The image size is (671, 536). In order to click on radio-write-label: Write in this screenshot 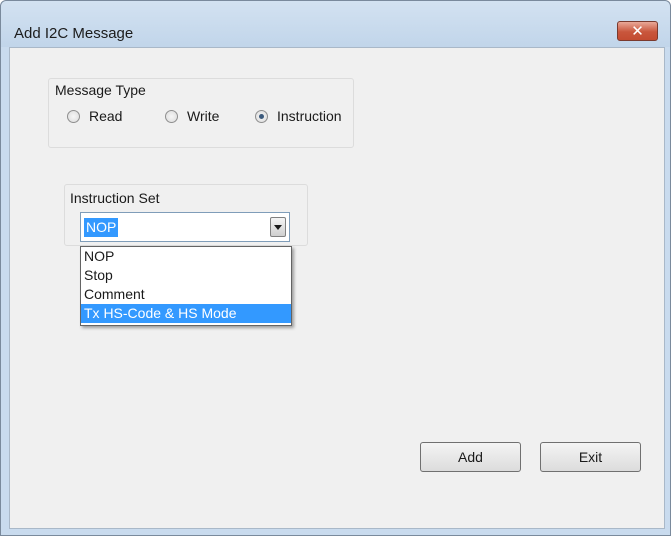, I will do `click(203, 116)`.